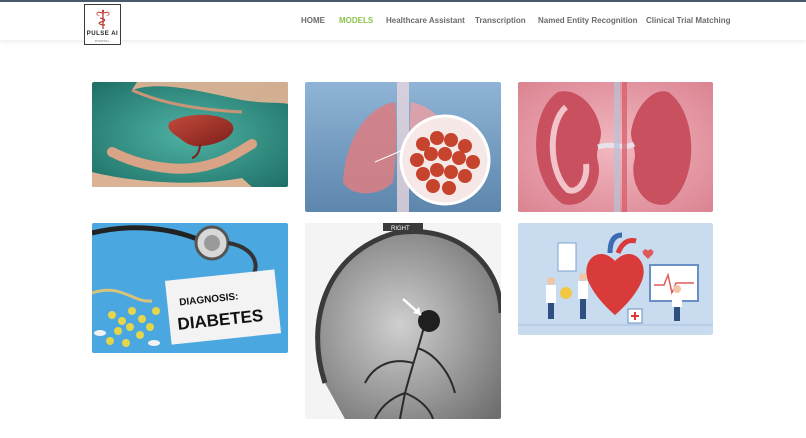 This screenshot has width=806, height=438. I want to click on kidney-image, so click(615, 147).